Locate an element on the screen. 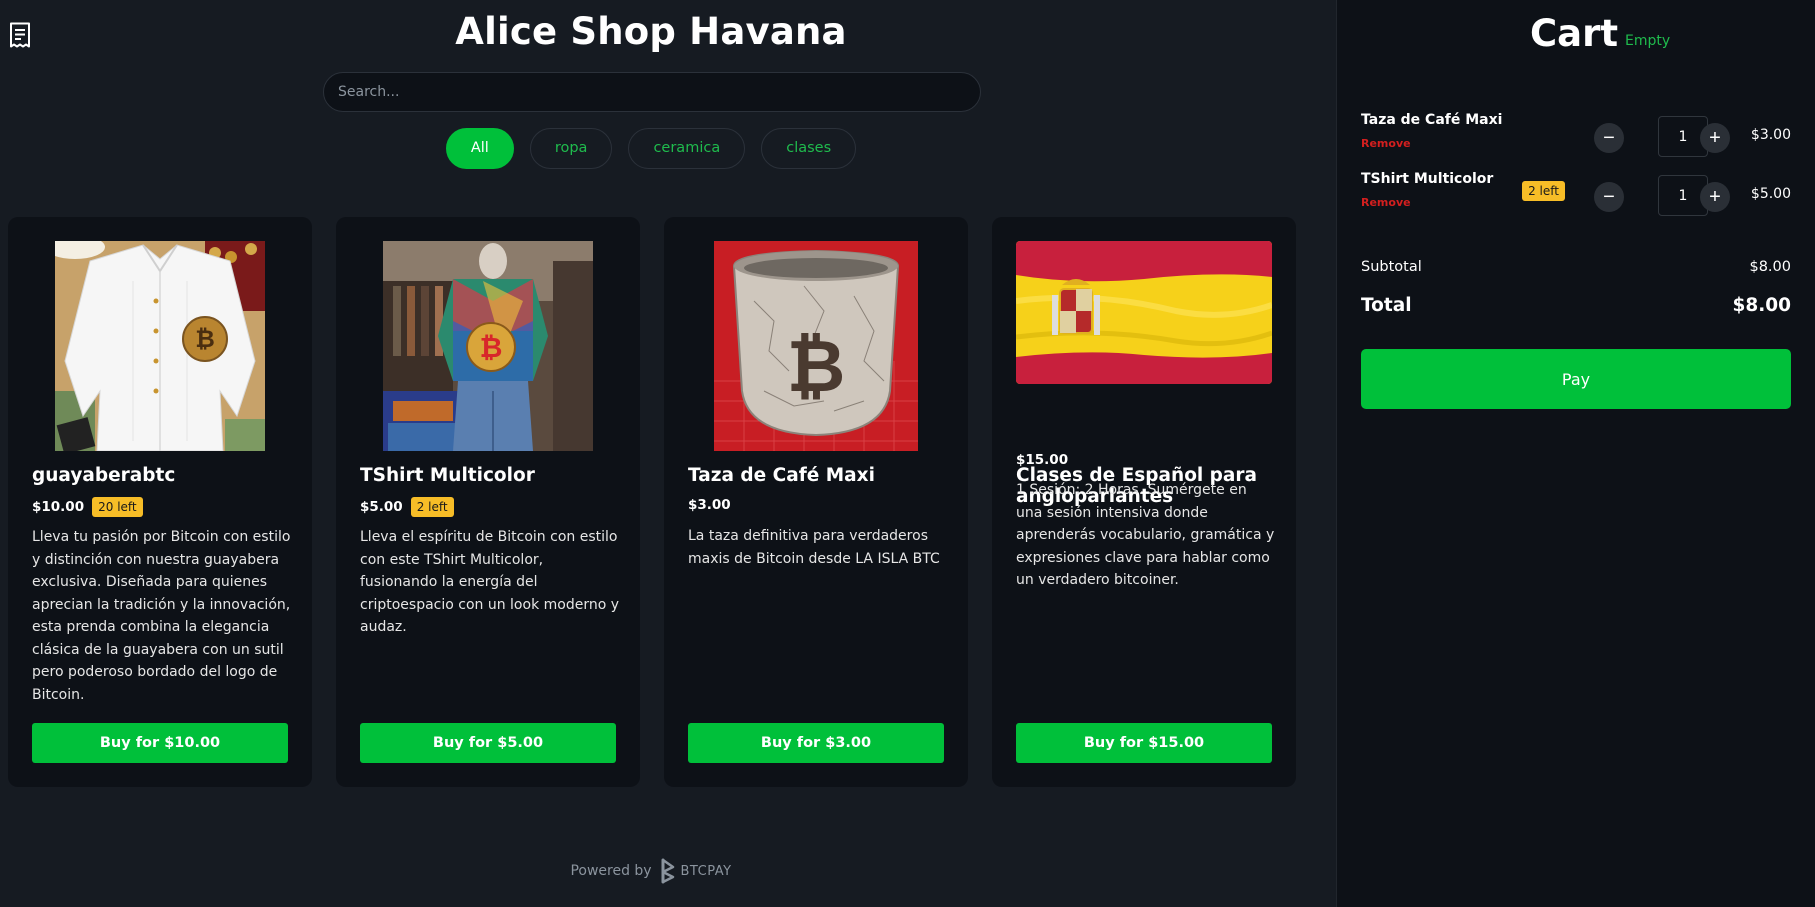 The width and height of the screenshot is (1815, 907). filter-clases: clases is located at coordinates (809, 148).